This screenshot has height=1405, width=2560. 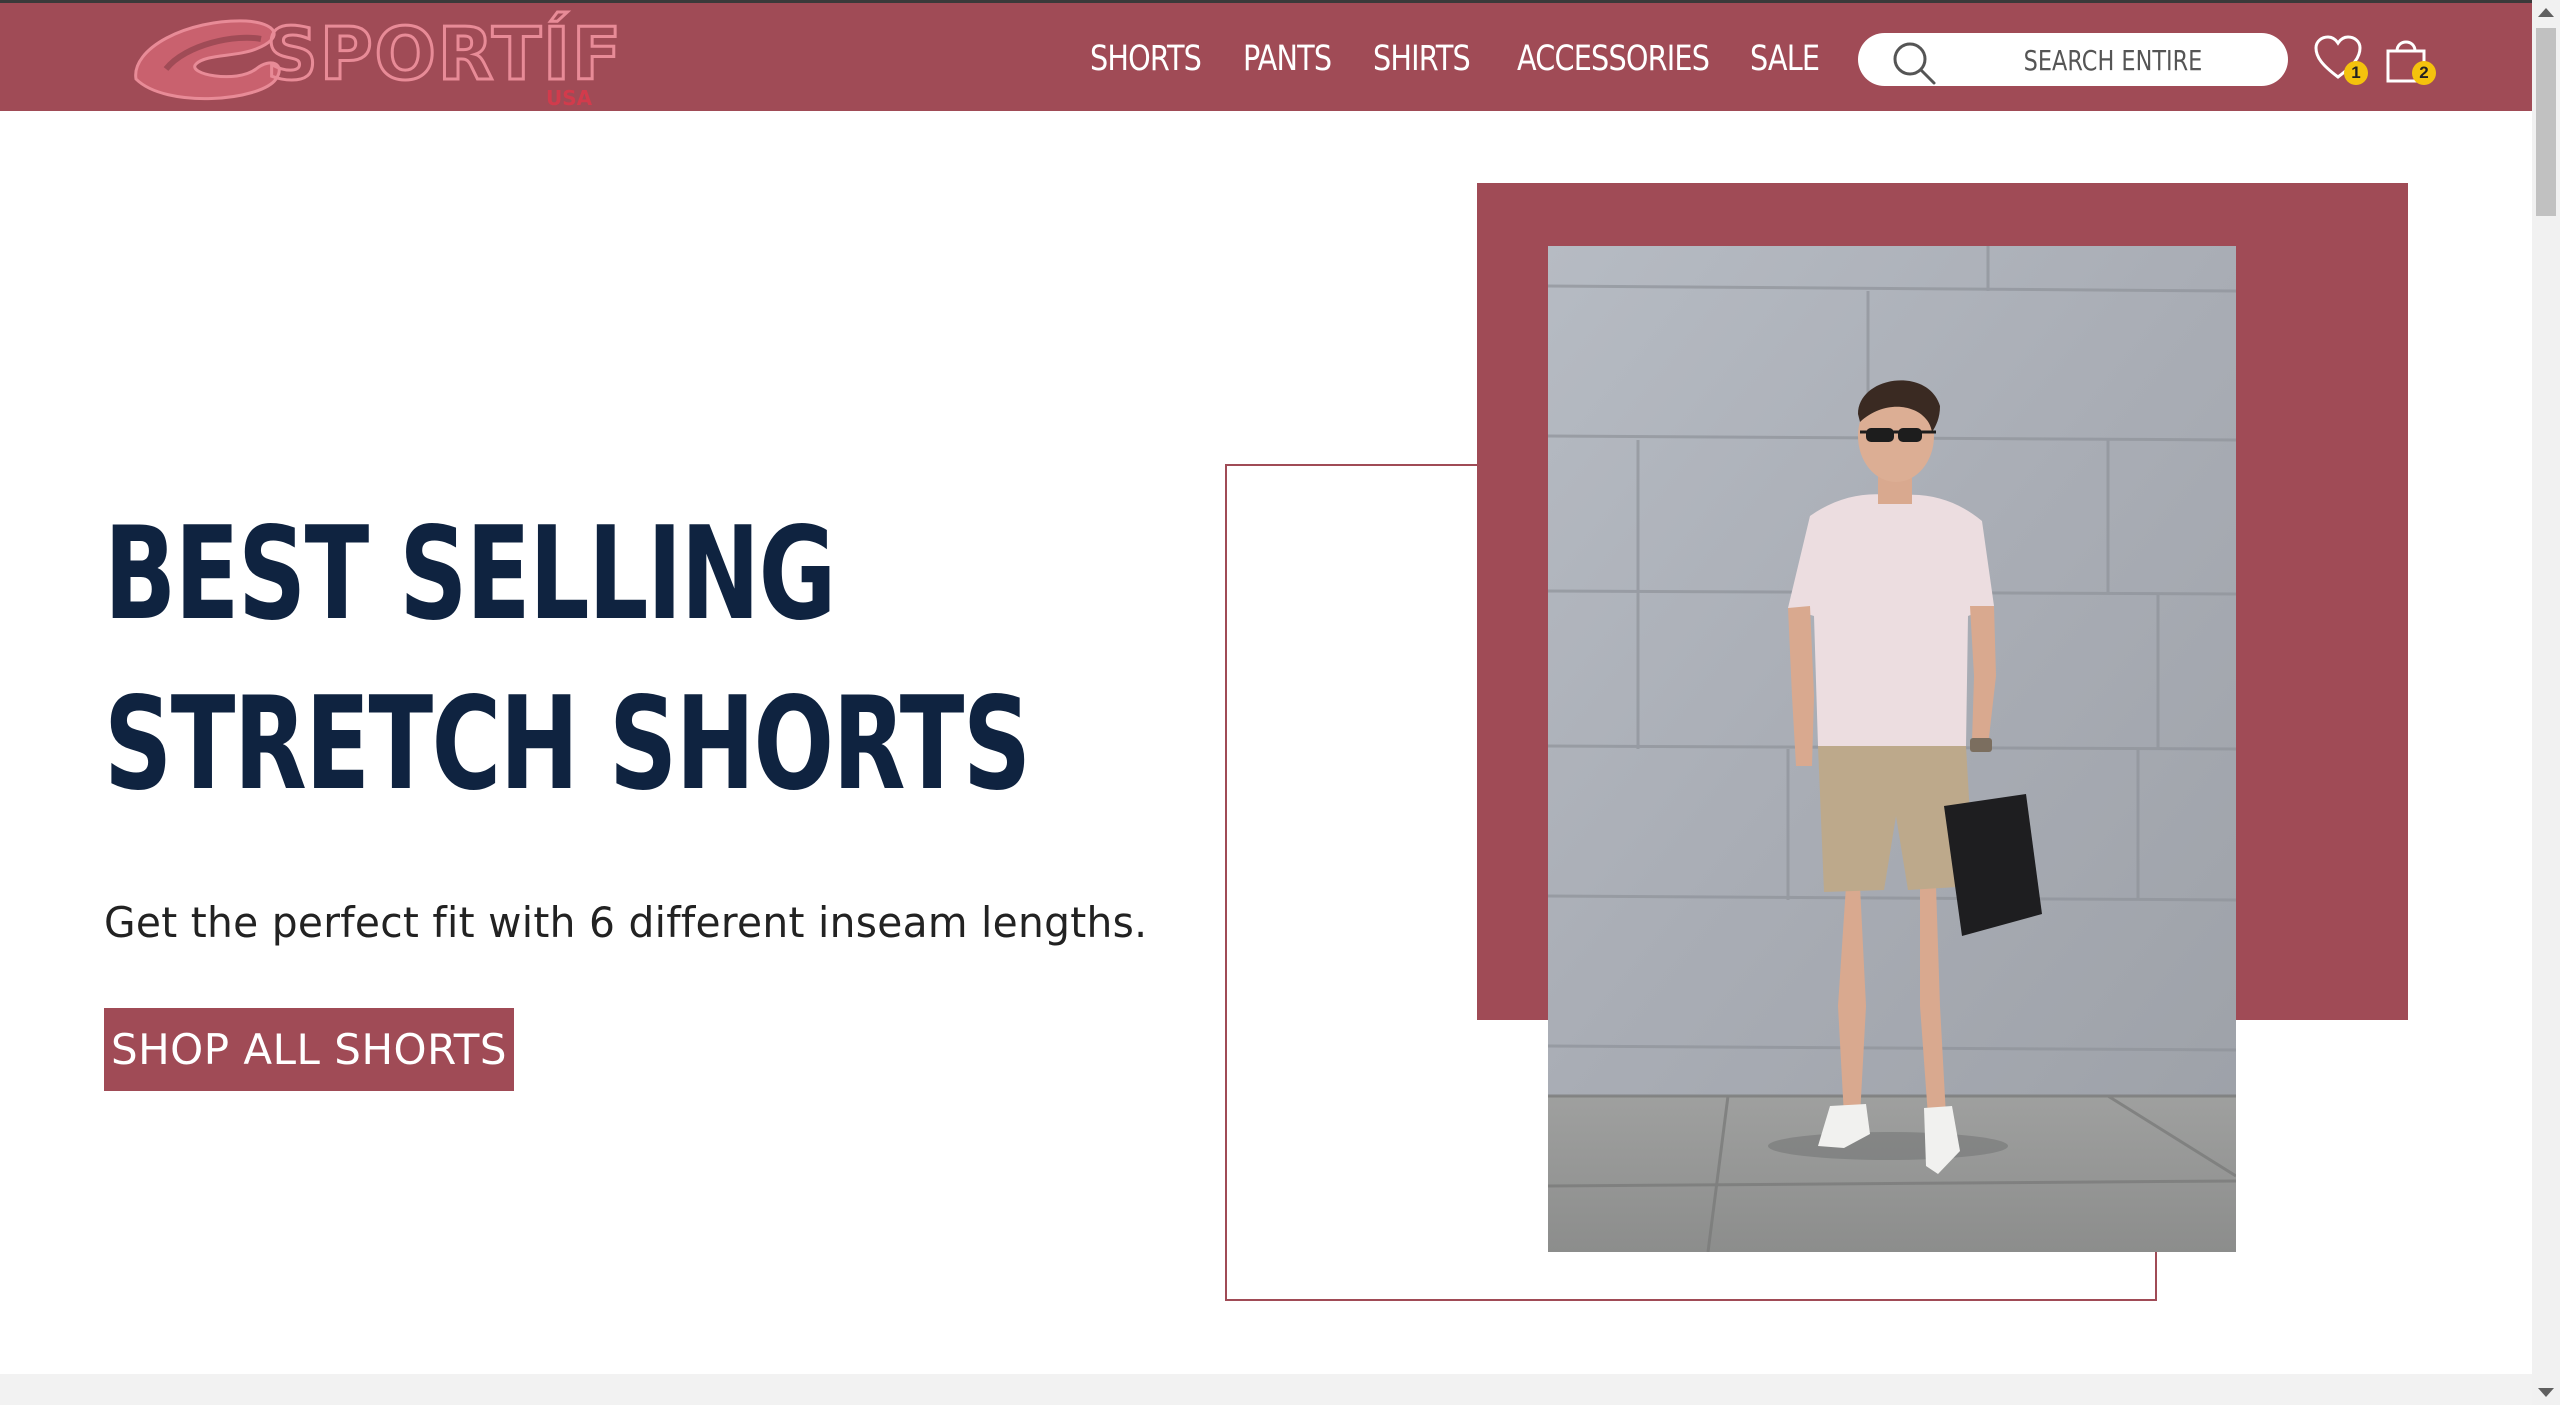 What do you see at coordinates (1146, 59) in the screenshot?
I see `nav-item-shorts: SHORTS` at bounding box center [1146, 59].